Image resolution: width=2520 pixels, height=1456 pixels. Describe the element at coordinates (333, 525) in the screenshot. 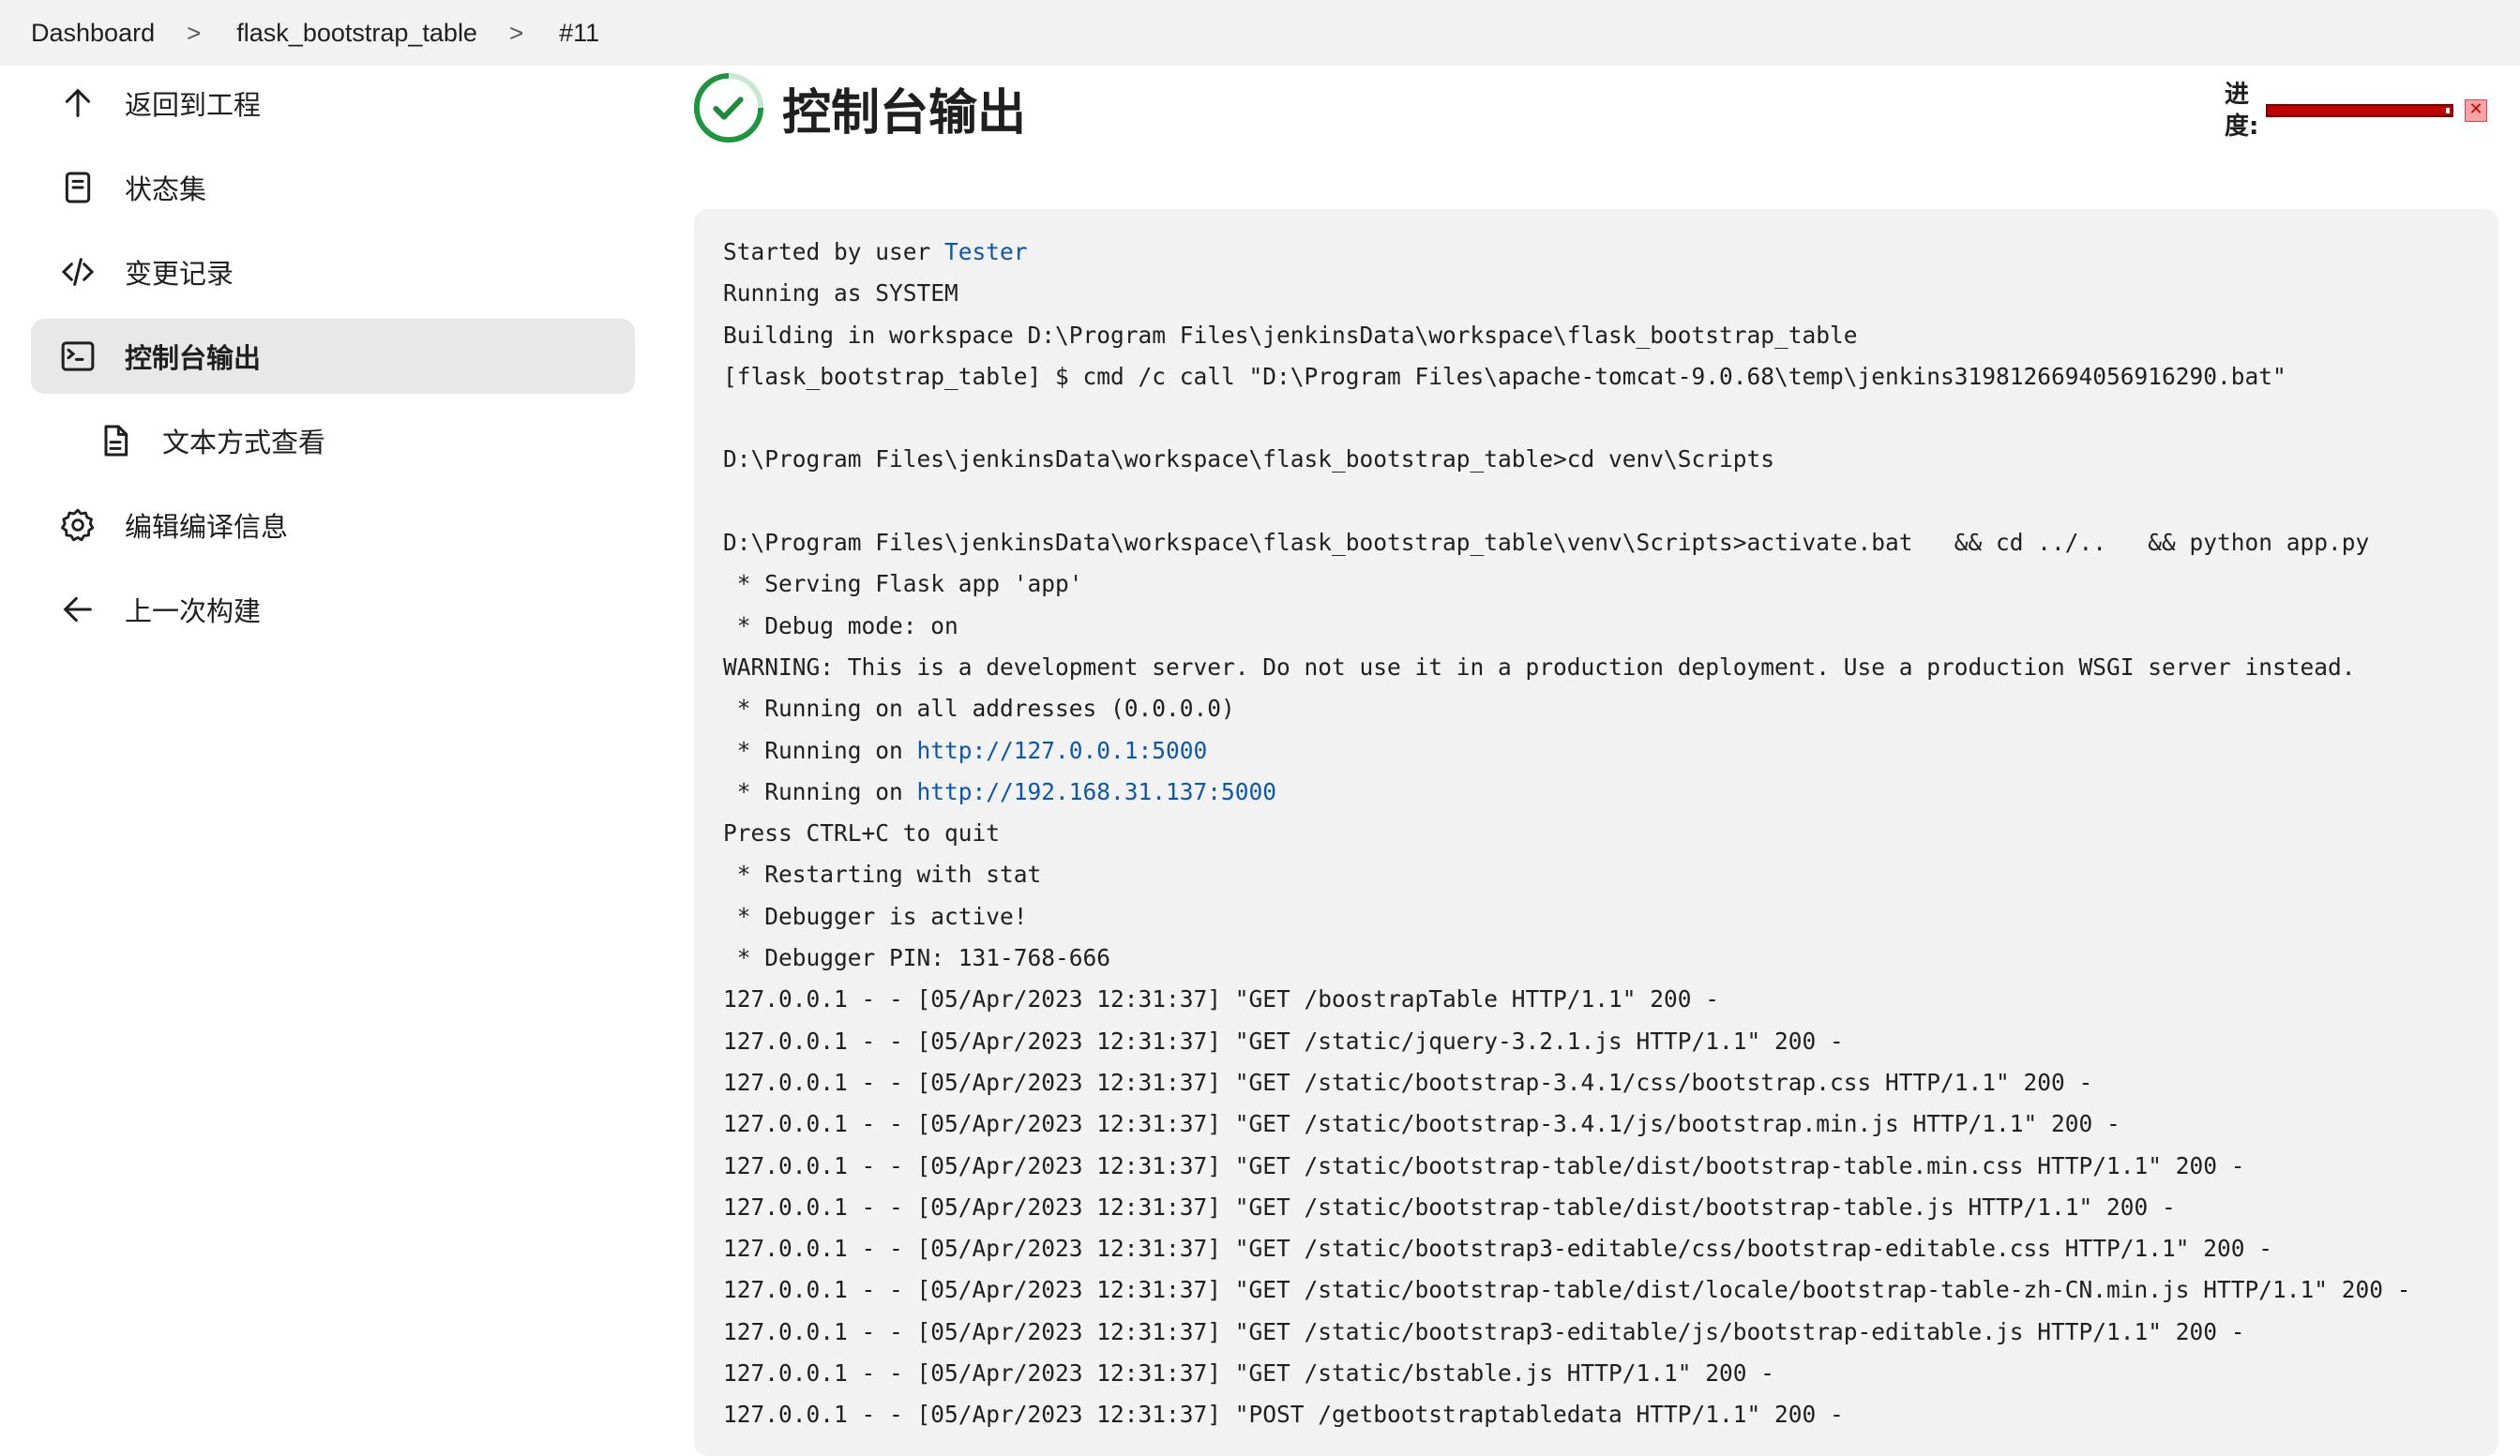

I see `sidebar-item-edit-build-info: 编辑编译信息` at that location.